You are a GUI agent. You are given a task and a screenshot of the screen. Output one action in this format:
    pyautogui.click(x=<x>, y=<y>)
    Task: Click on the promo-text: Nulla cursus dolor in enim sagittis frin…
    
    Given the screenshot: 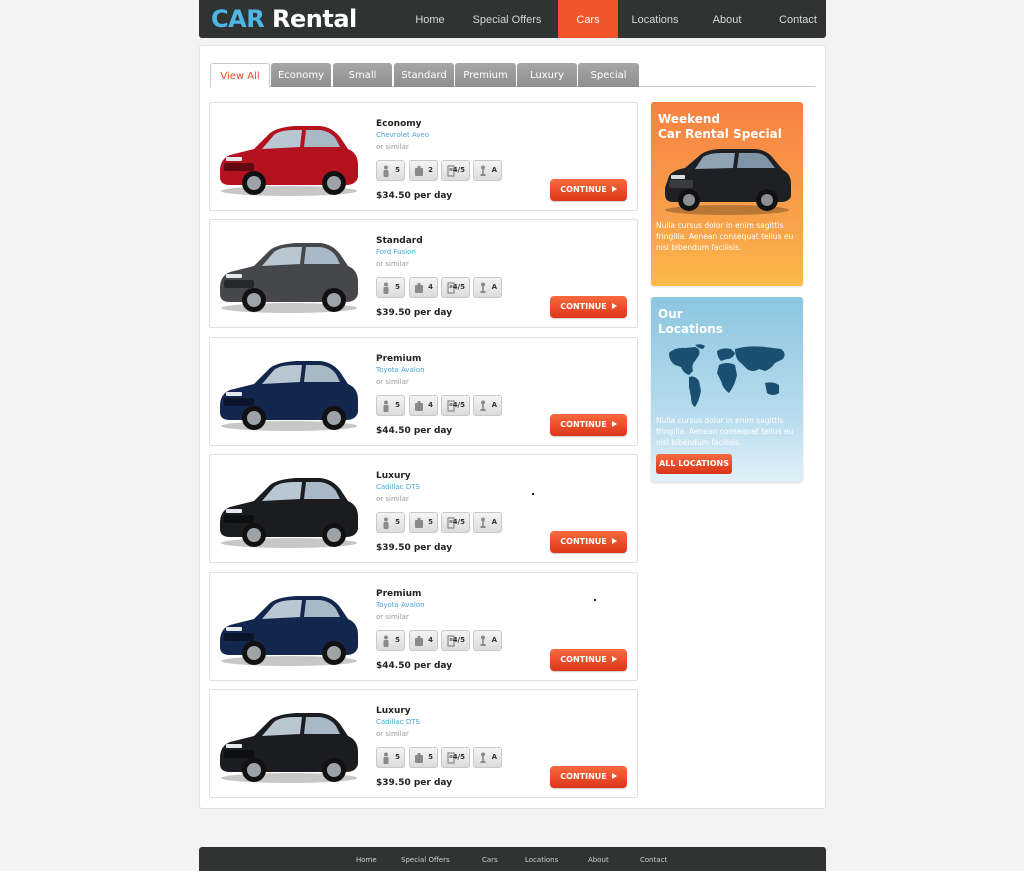 What is the action you would take?
    pyautogui.click(x=725, y=236)
    